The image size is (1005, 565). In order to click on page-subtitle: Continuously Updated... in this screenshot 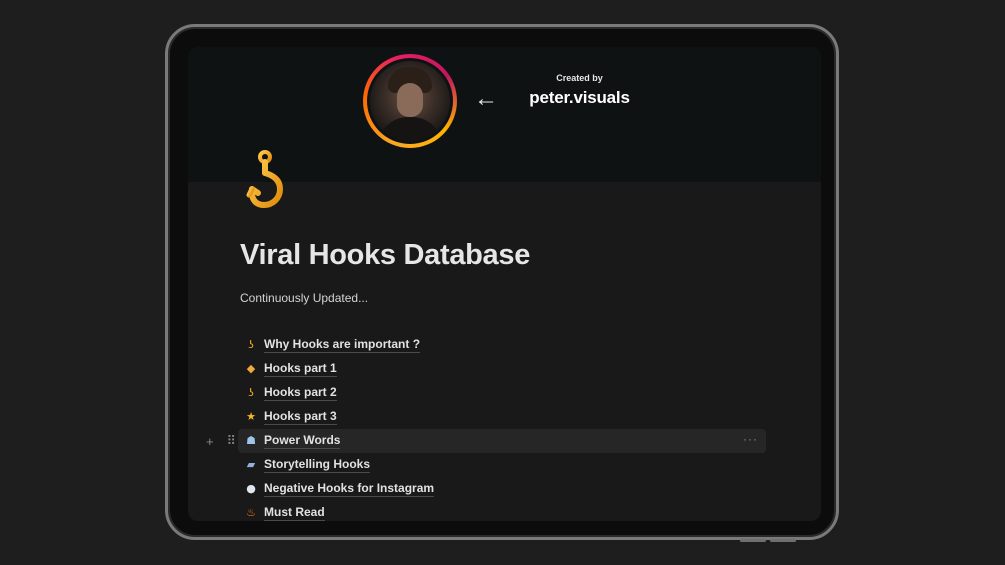, I will do `click(304, 298)`.